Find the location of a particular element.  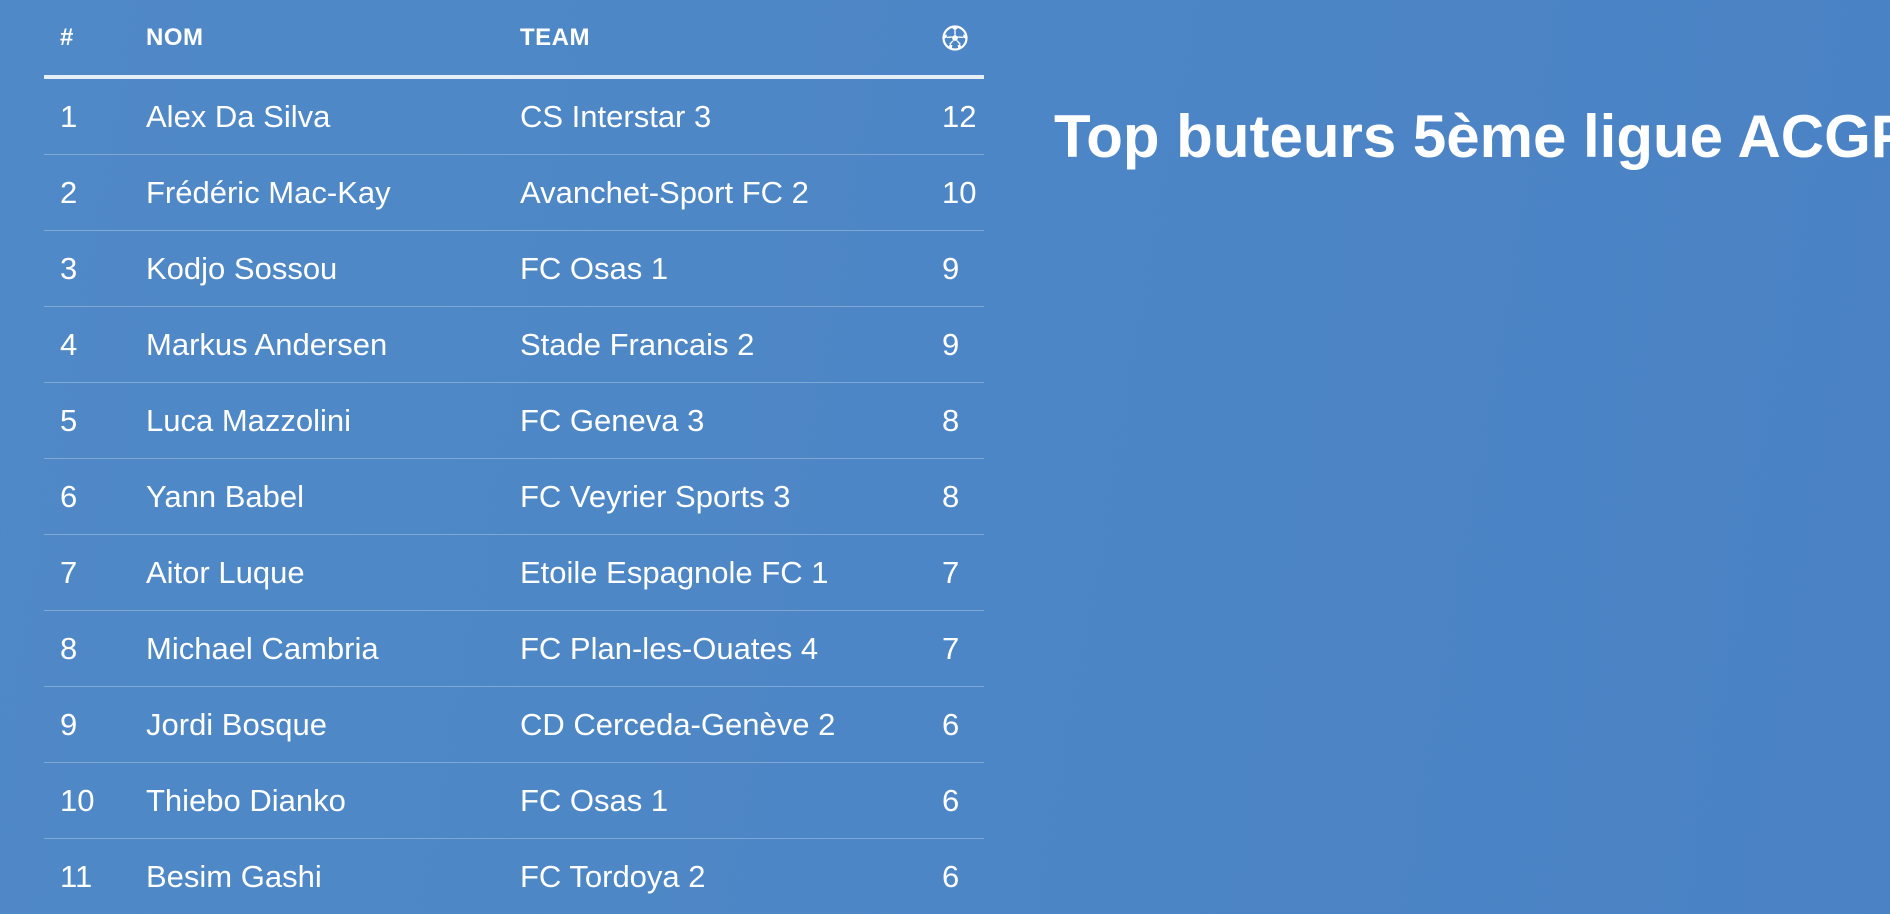

rank-cell: 5 is located at coordinates (95, 421).